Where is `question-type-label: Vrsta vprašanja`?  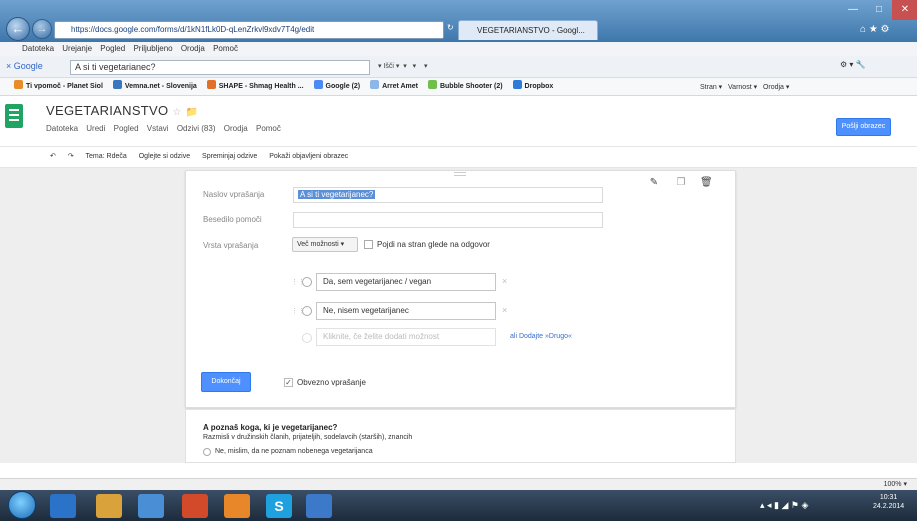
question-type-label: Vrsta vprašanja is located at coordinates (231, 245).